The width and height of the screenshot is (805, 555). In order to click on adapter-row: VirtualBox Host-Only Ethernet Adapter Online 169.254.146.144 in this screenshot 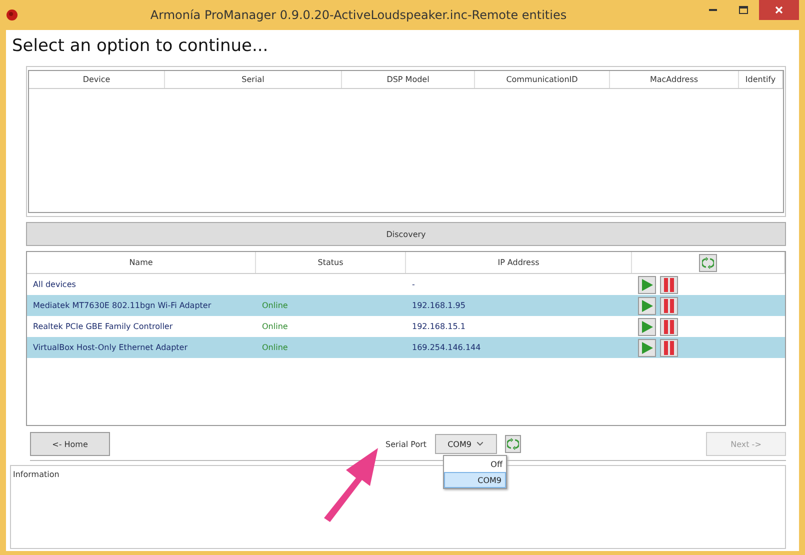, I will do `click(406, 347)`.